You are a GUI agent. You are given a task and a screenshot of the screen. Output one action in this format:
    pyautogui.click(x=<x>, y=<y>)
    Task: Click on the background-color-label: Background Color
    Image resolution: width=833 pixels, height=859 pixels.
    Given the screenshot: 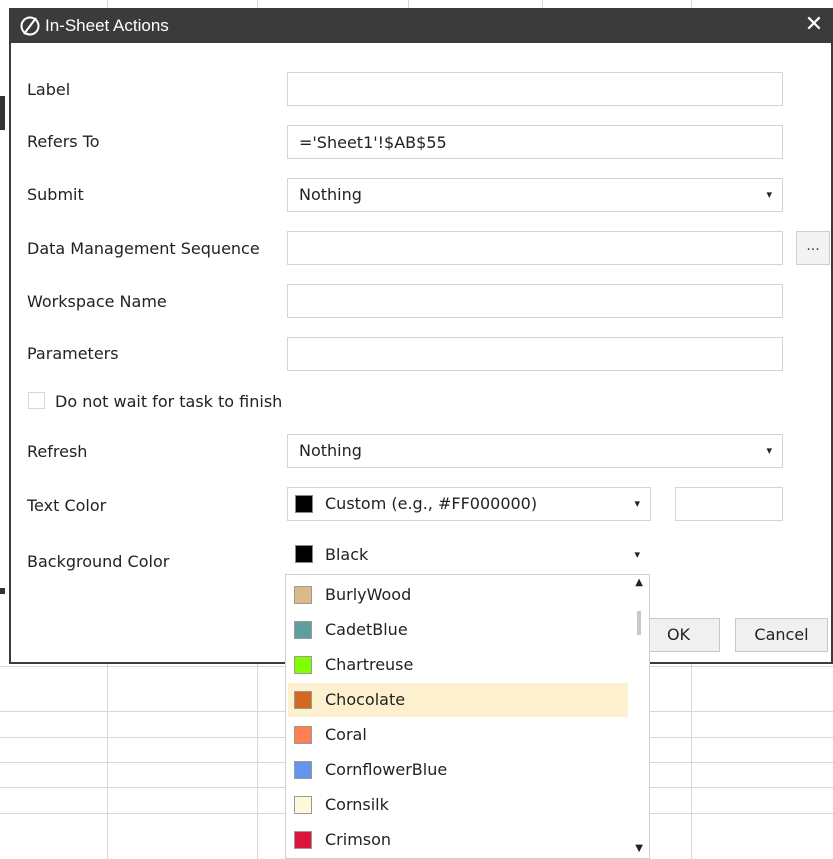 What is the action you would take?
    pyautogui.click(x=98, y=561)
    